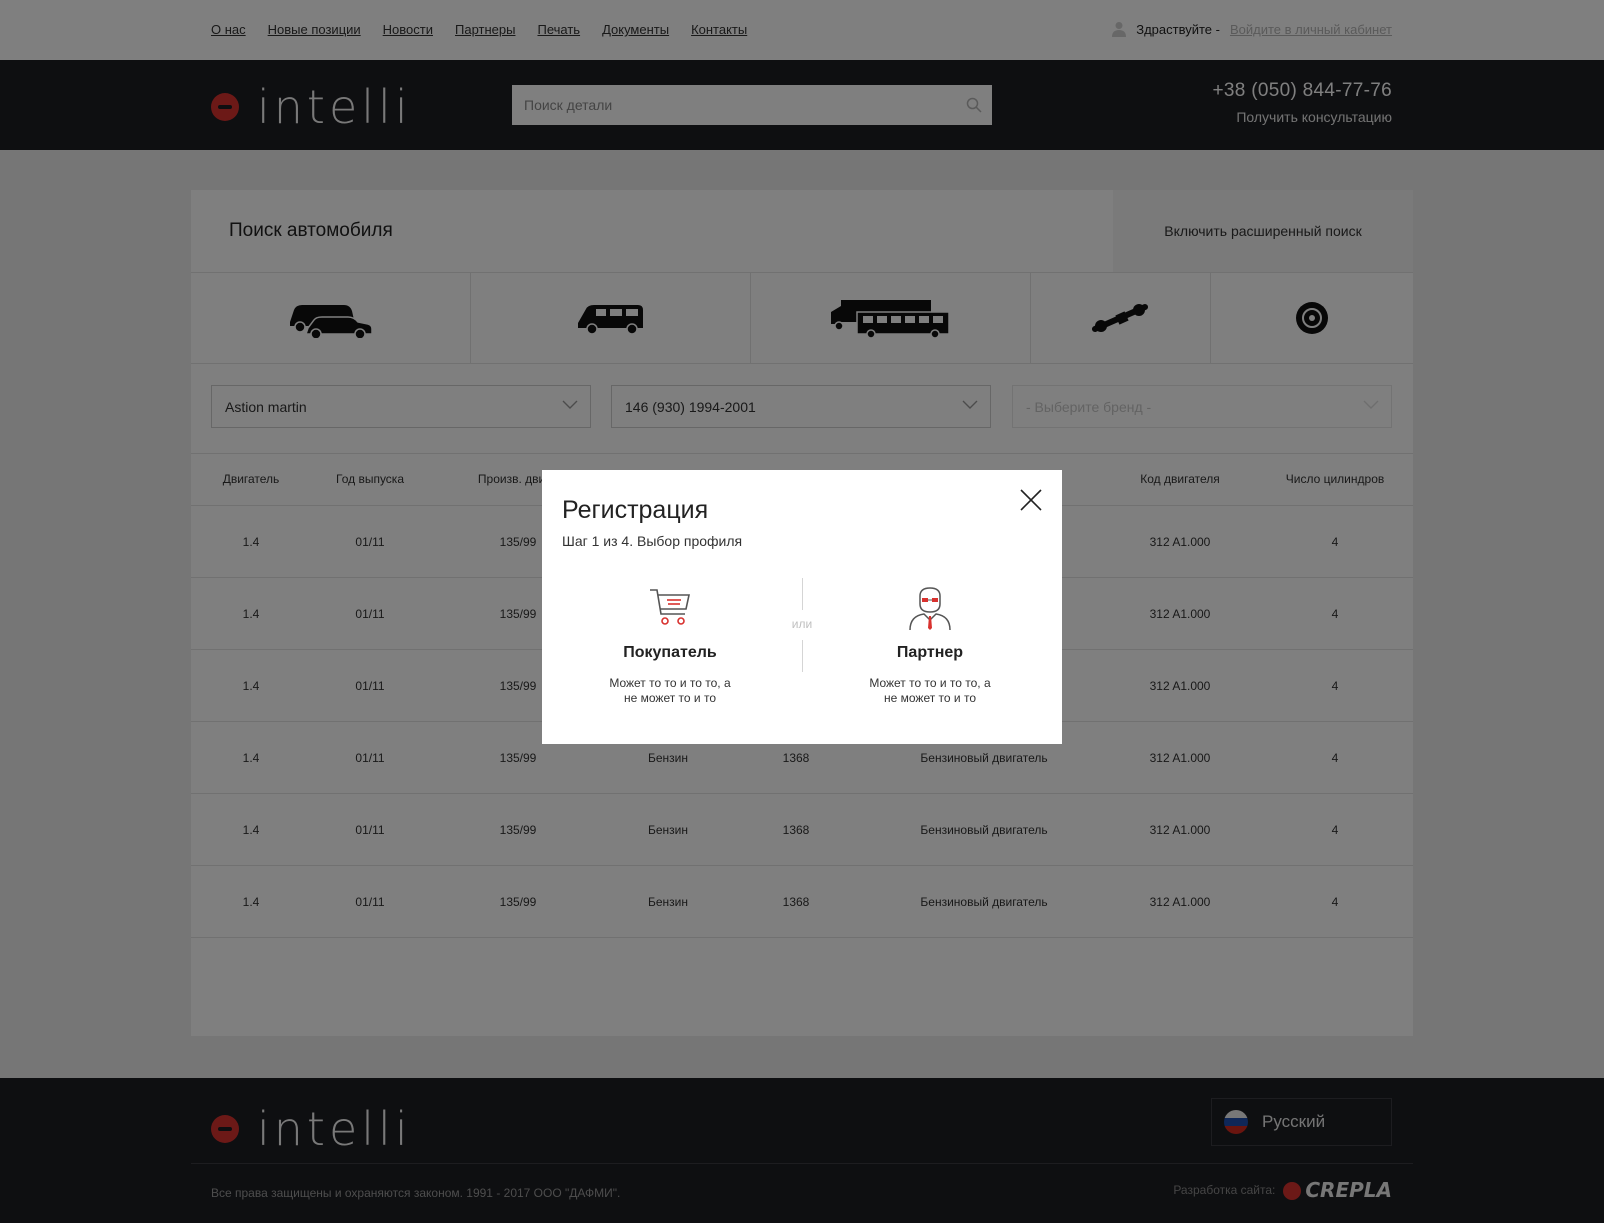 This screenshot has width=1604, height=1223. Describe the element at coordinates (930, 690) in the screenshot. I see `partner-option-description: Может то то и то то, а не может то и то` at that location.